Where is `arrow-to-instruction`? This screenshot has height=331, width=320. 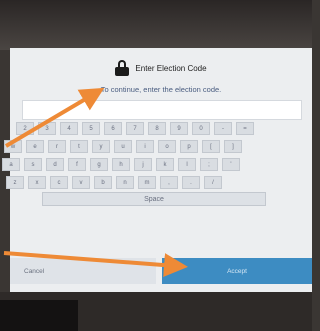
arrow-to-instruction is located at coordinates (54, 117).